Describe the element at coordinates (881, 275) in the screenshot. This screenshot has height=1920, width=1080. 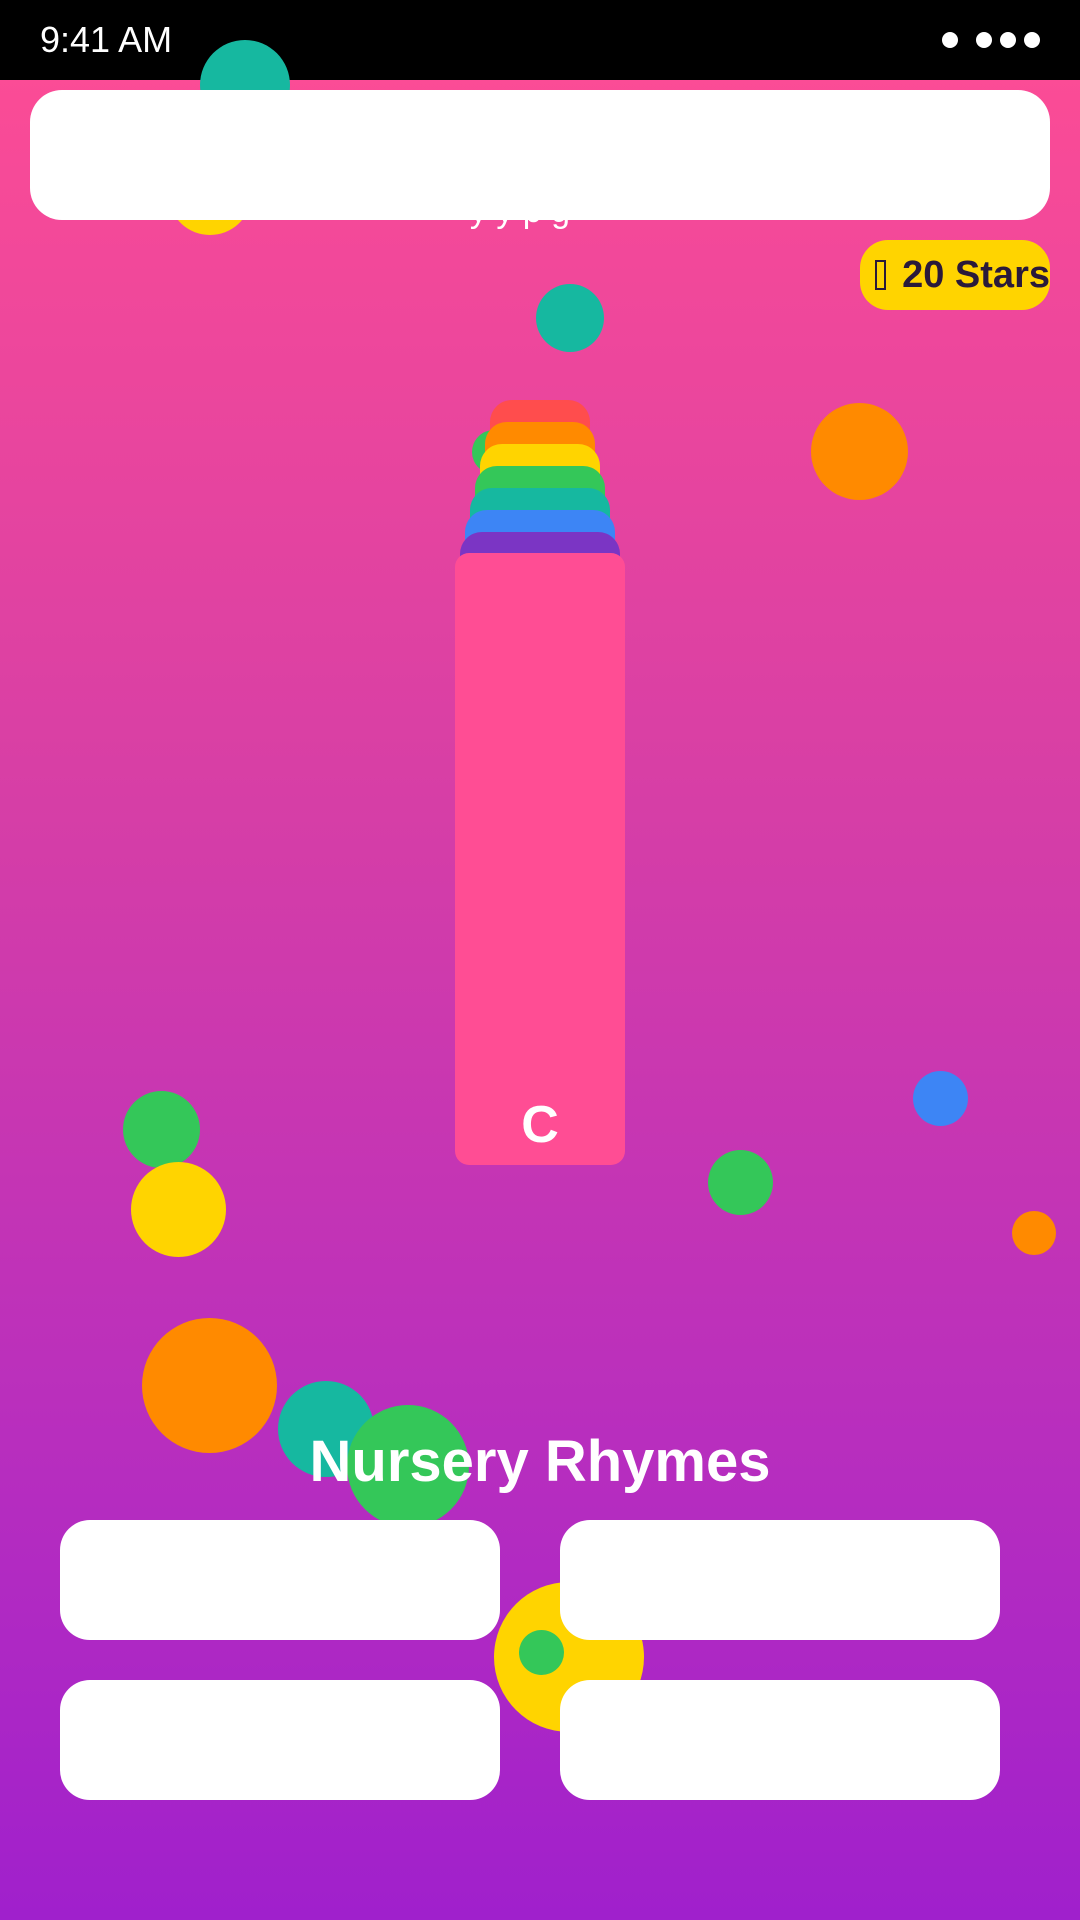
I see `star-icon` at that location.